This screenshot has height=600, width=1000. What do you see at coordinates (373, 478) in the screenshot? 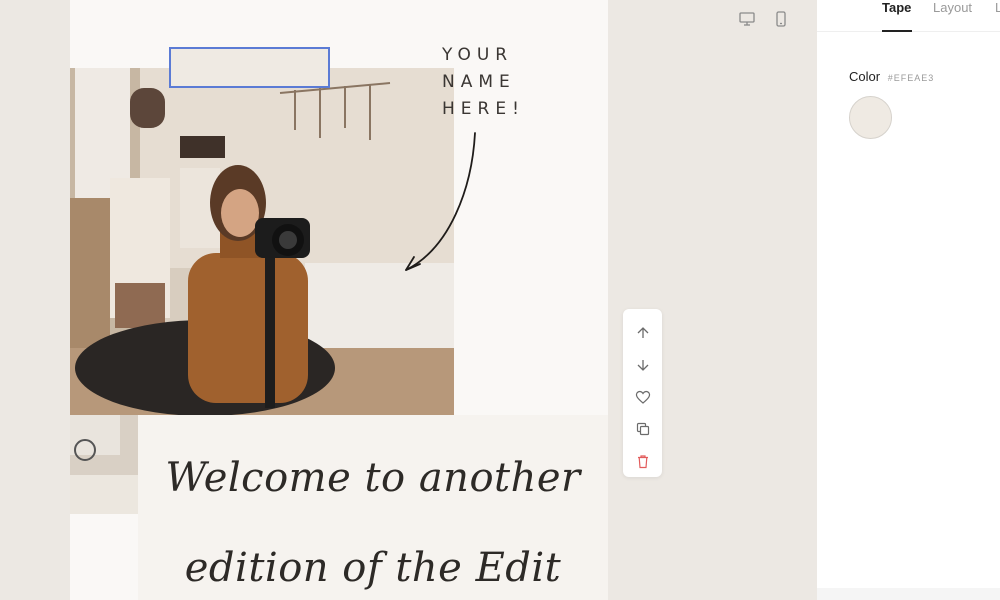
I see `welcome-script-line-1: Welcome to another` at bounding box center [373, 478].